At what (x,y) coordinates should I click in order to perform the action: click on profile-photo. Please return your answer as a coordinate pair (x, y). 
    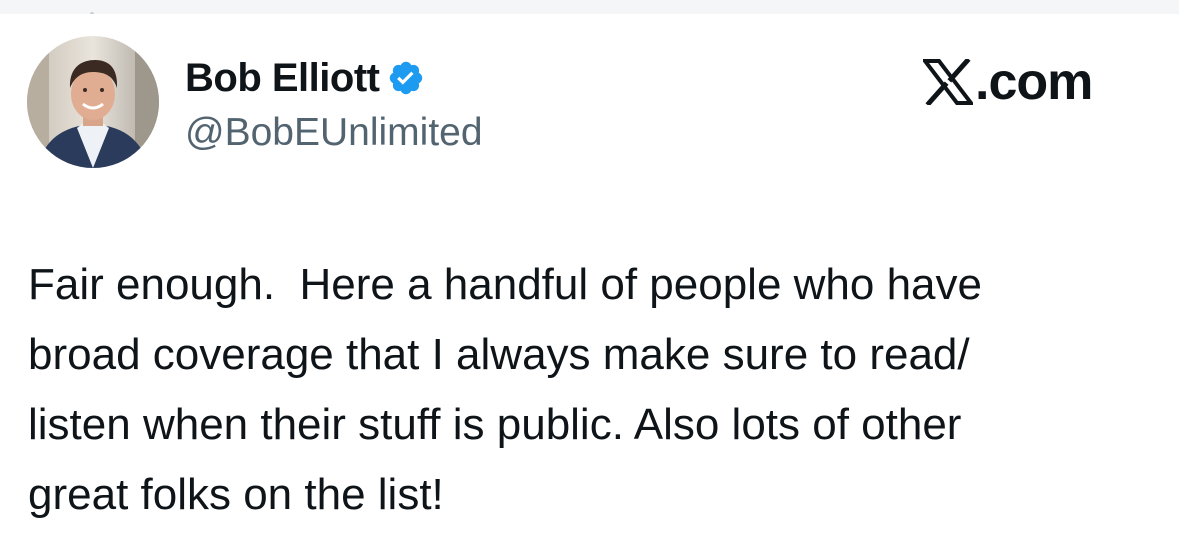
    Looking at the image, I should click on (93, 102).